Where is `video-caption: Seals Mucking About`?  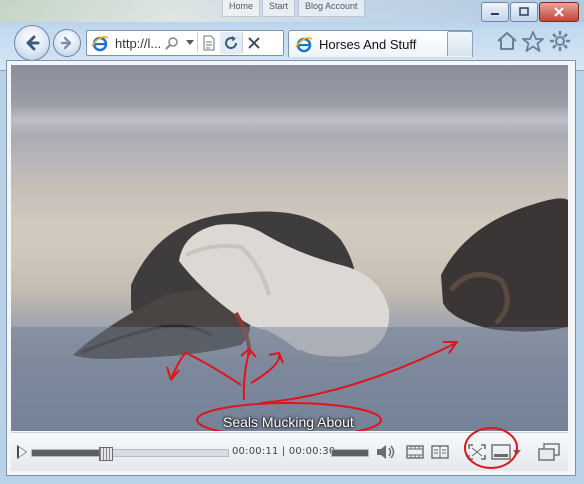
video-caption: Seals Mucking About is located at coordinates (288, 422).